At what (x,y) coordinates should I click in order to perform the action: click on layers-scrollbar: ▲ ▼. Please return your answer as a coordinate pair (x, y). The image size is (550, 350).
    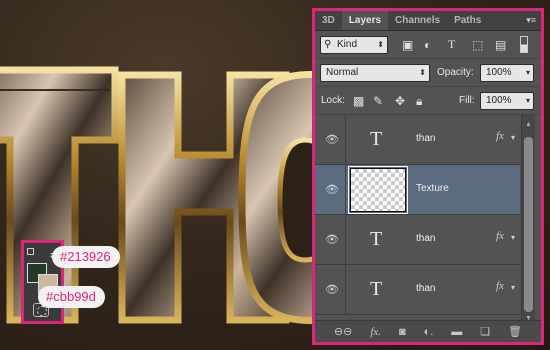
    Looking at the image, I should click on (528, 220).